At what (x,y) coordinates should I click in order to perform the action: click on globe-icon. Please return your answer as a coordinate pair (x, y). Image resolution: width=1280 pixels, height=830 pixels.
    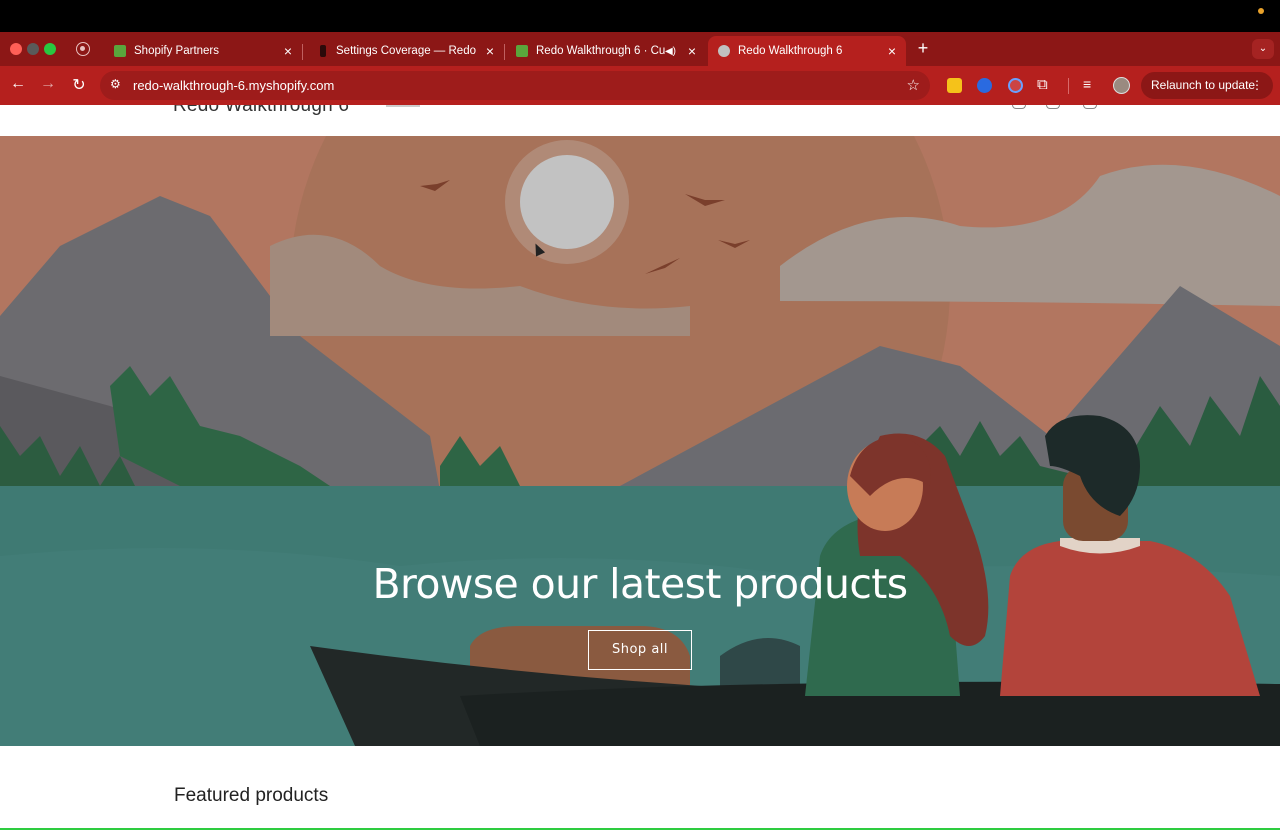
    Looking at the image, I should click on (724, 51).